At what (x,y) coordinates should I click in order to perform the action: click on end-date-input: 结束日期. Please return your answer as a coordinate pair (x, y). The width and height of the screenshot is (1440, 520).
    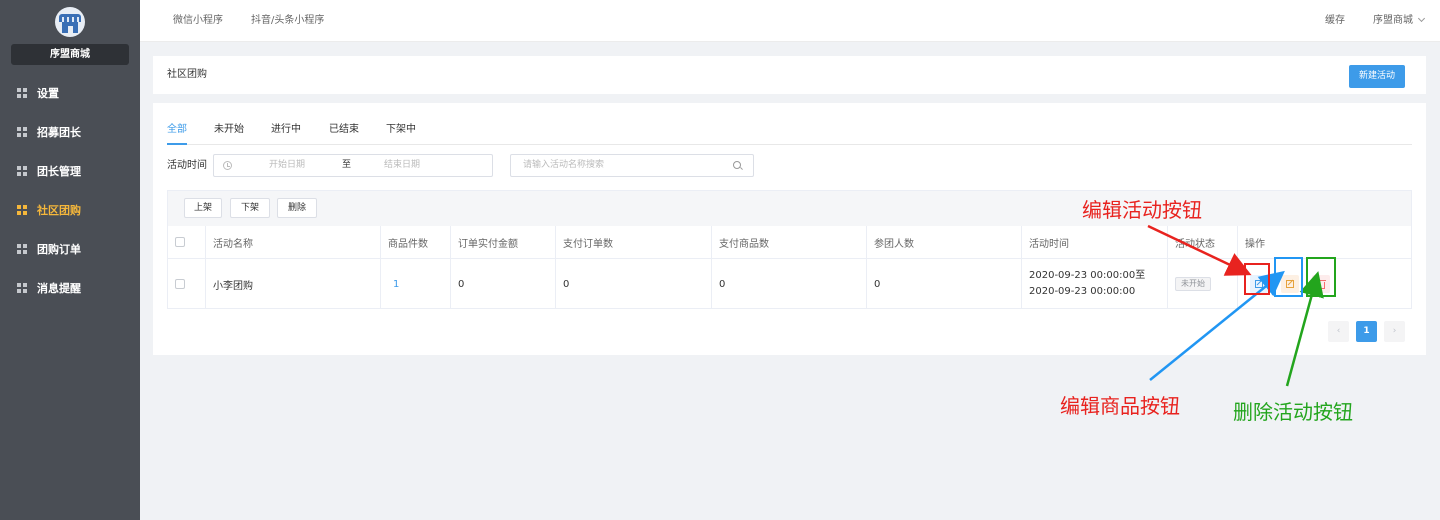
    Looking at the image, I should click on (402, 165).